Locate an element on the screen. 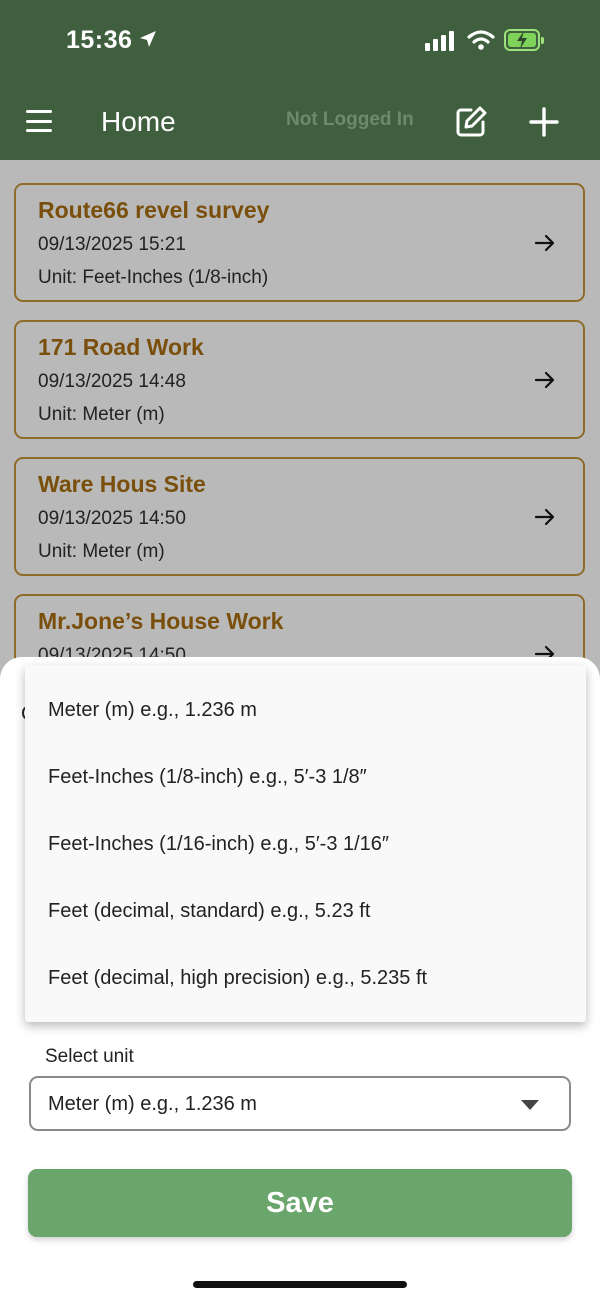  add-icon is located at coordinates (544, 122).